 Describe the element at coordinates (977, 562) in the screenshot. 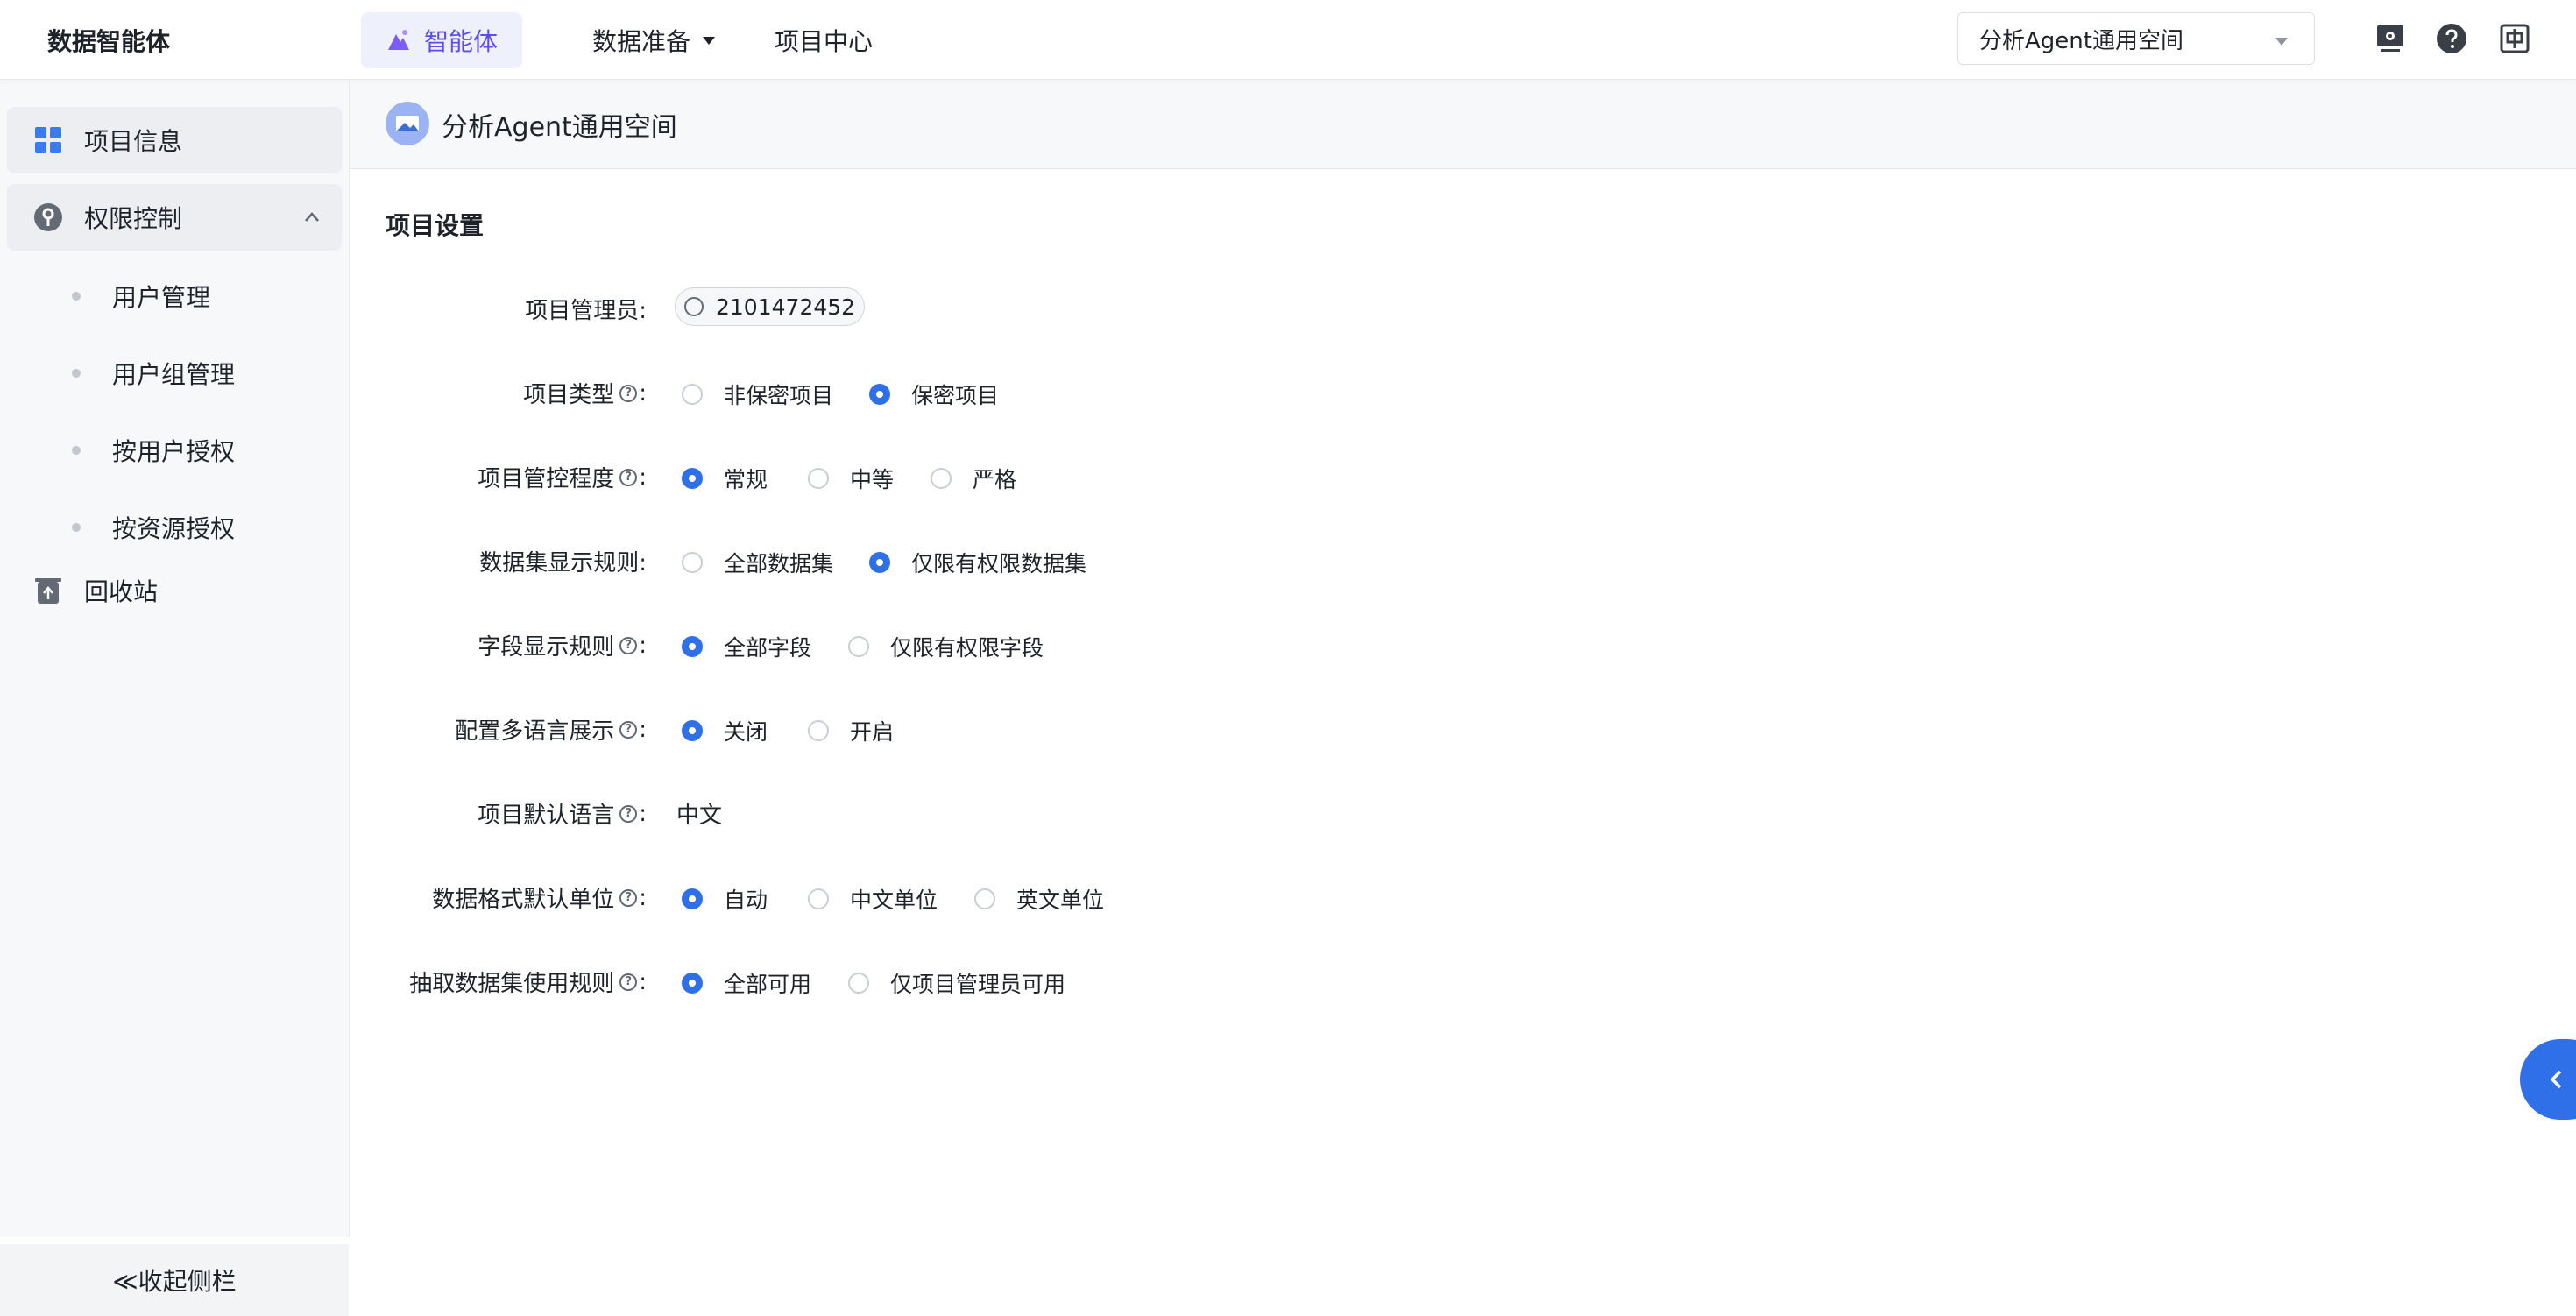

I see `radio-permitted-datasets: 仅限有权限数据集` at that location.